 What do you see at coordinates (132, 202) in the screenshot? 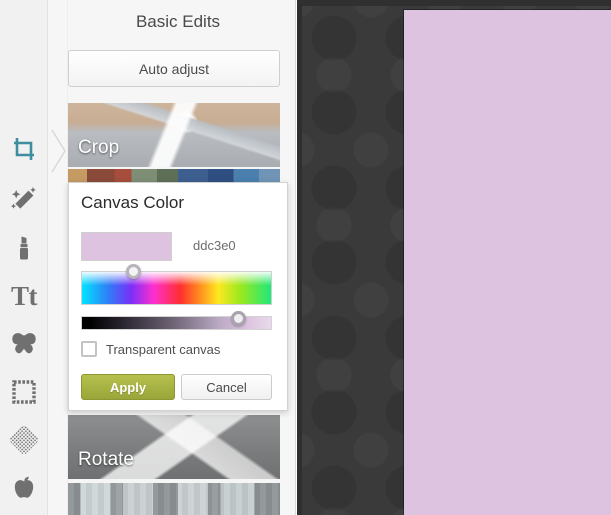
I see `dialog-title: Canvas Color` at bounding box center [132, 202].